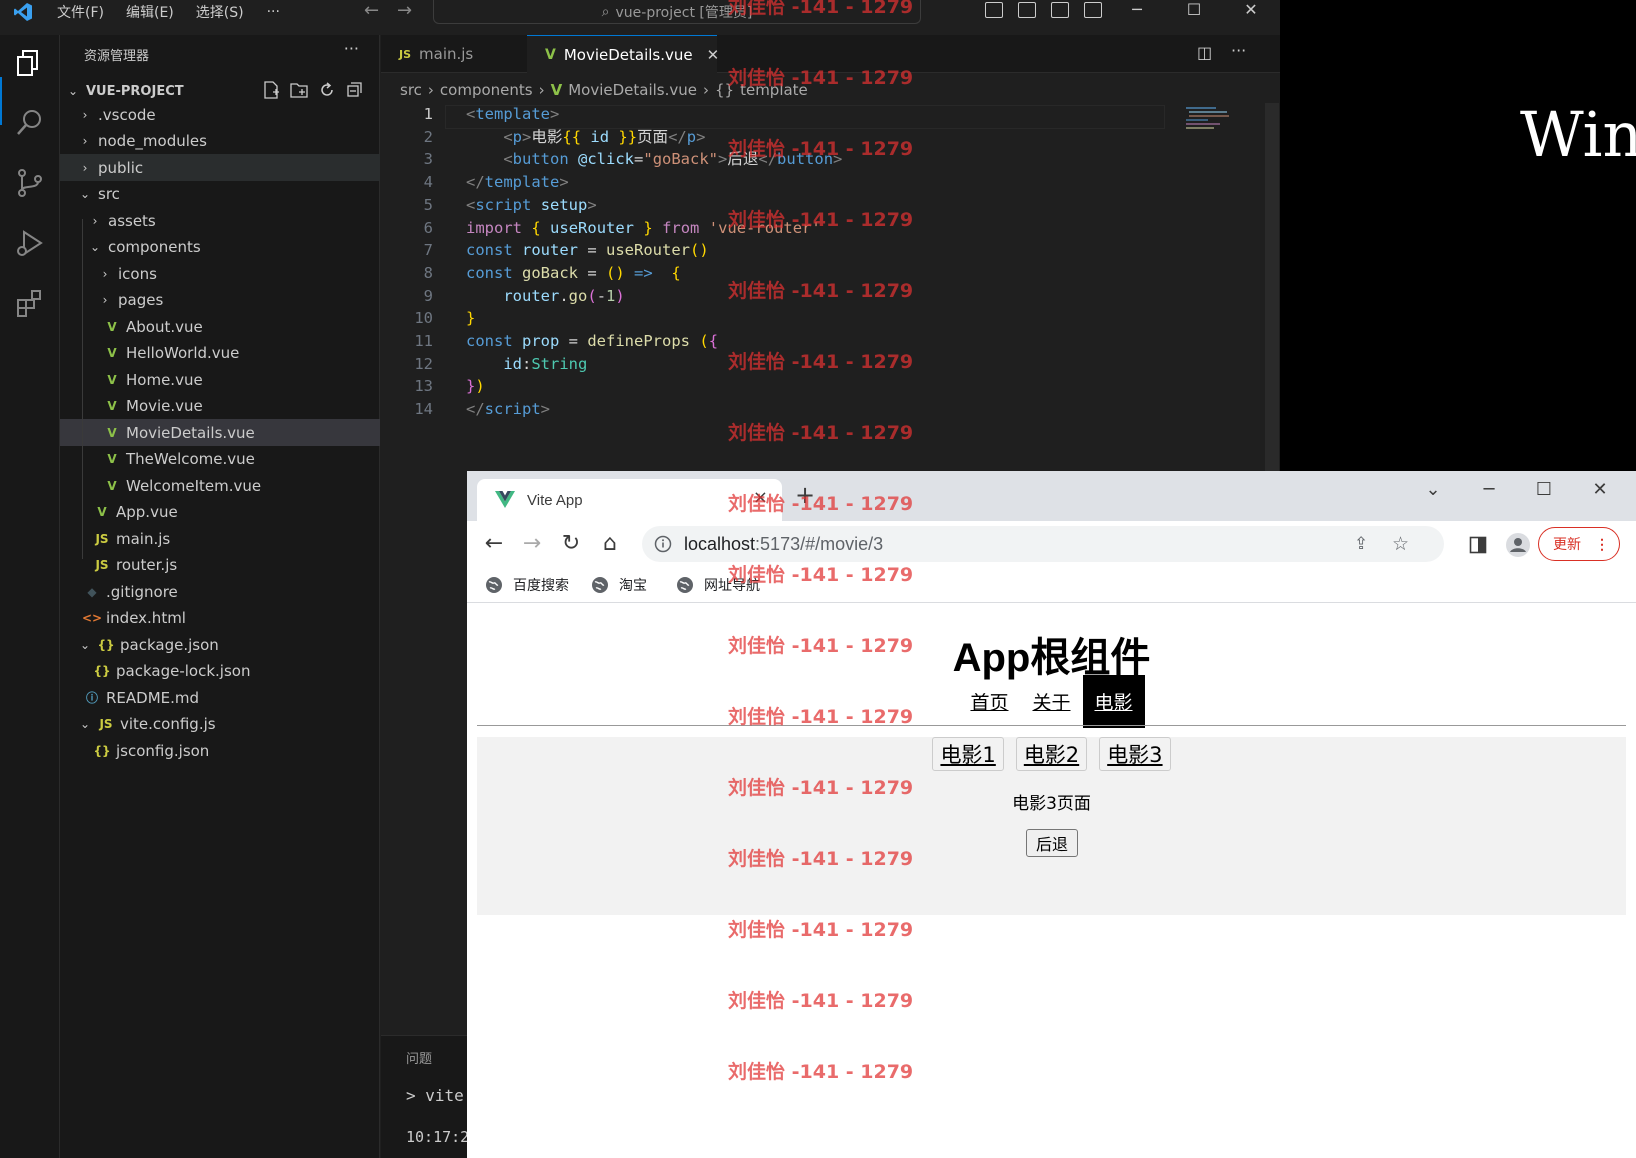  What do you see at coordinates (220, 724) in the screenshot?
I see `tree-file: ⌄ JS vite.config.js` at bounding box center [220, 724].